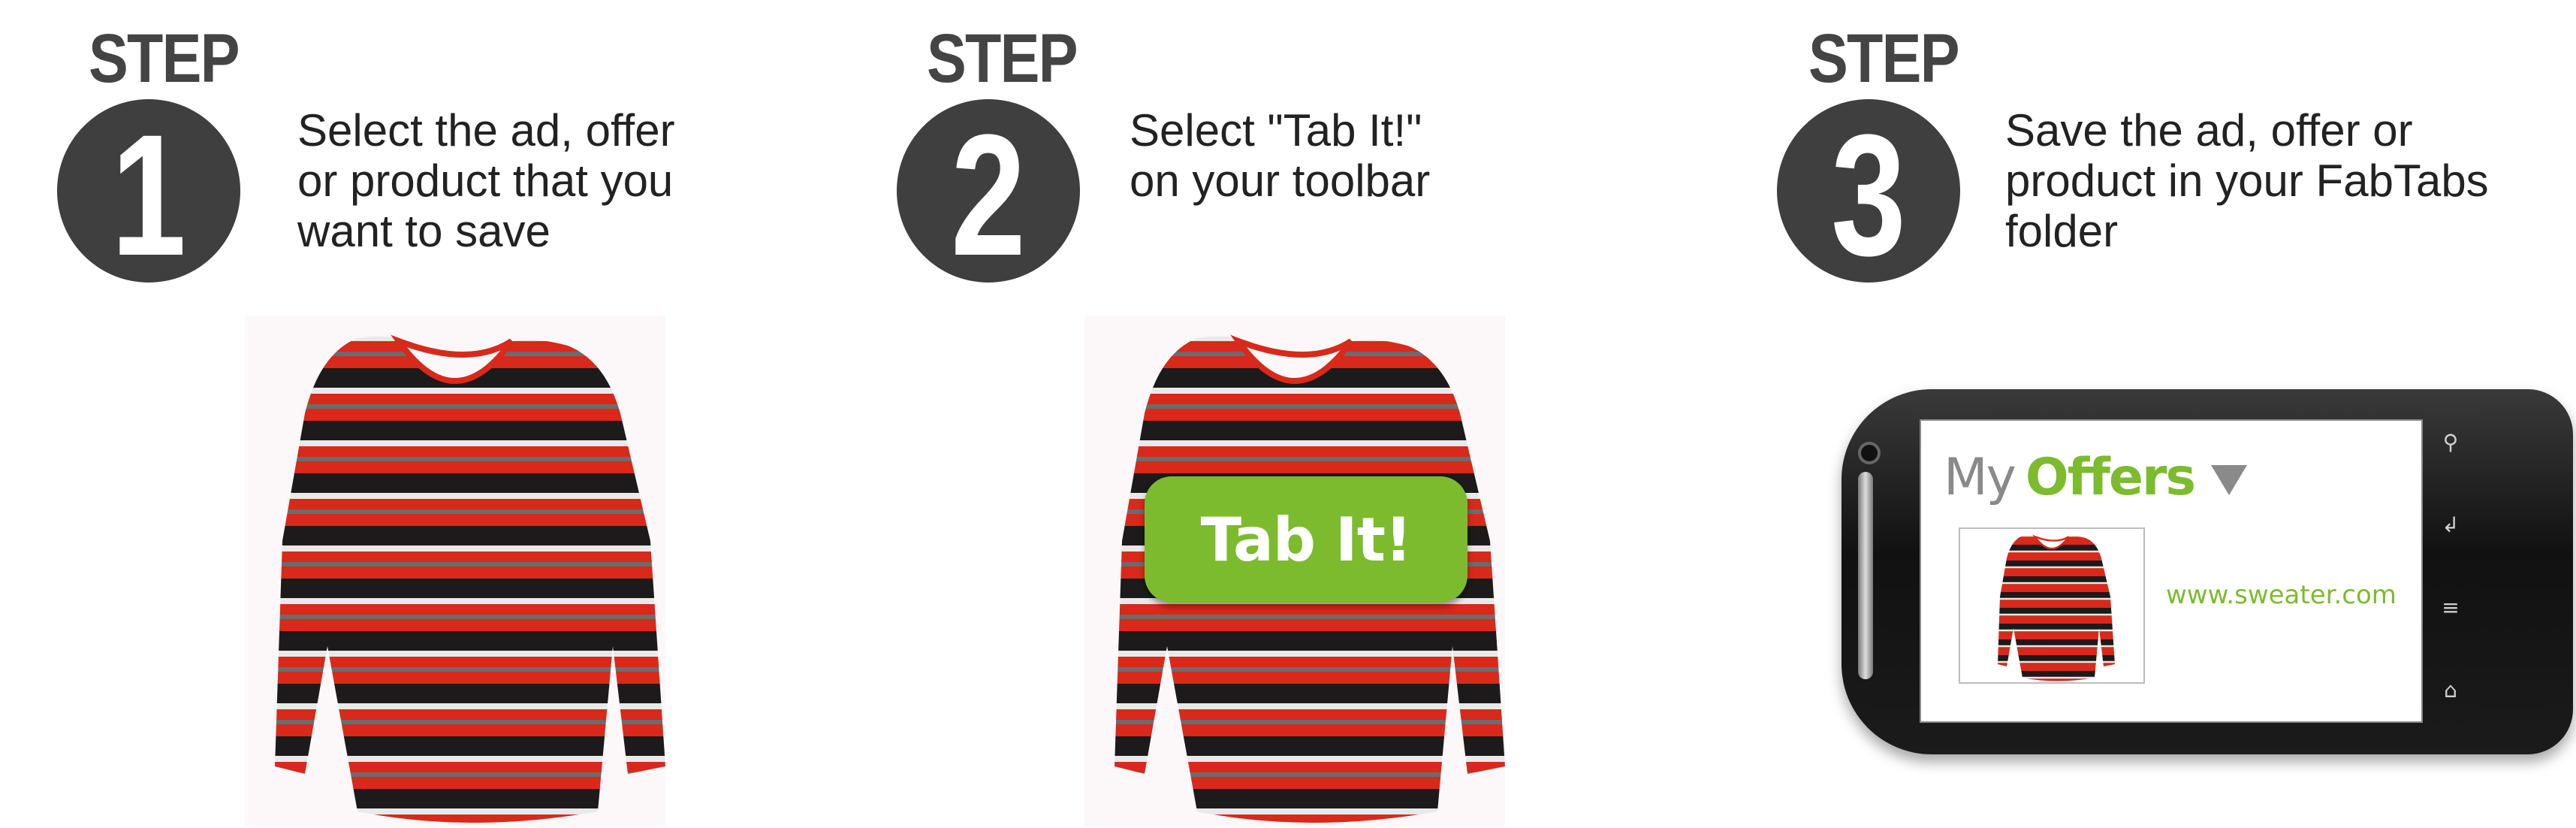 Image resolution: width=2576 pixels, height=828 pixels. I want to click on sweater-image, so click(470, 578).